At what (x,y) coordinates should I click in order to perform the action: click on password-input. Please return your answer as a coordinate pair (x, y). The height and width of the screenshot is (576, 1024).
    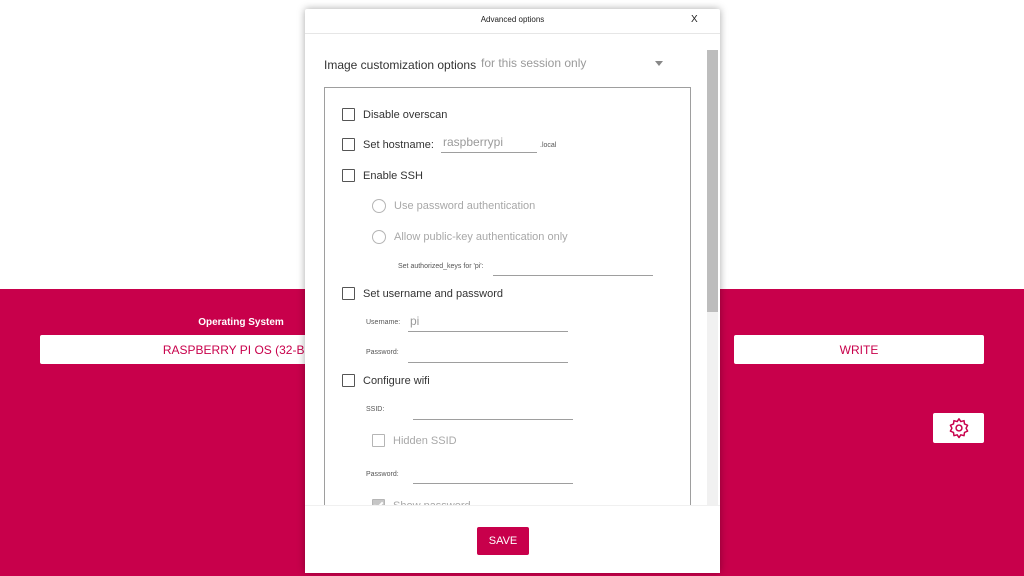
    Looking at the image, I should click on (488, 354).